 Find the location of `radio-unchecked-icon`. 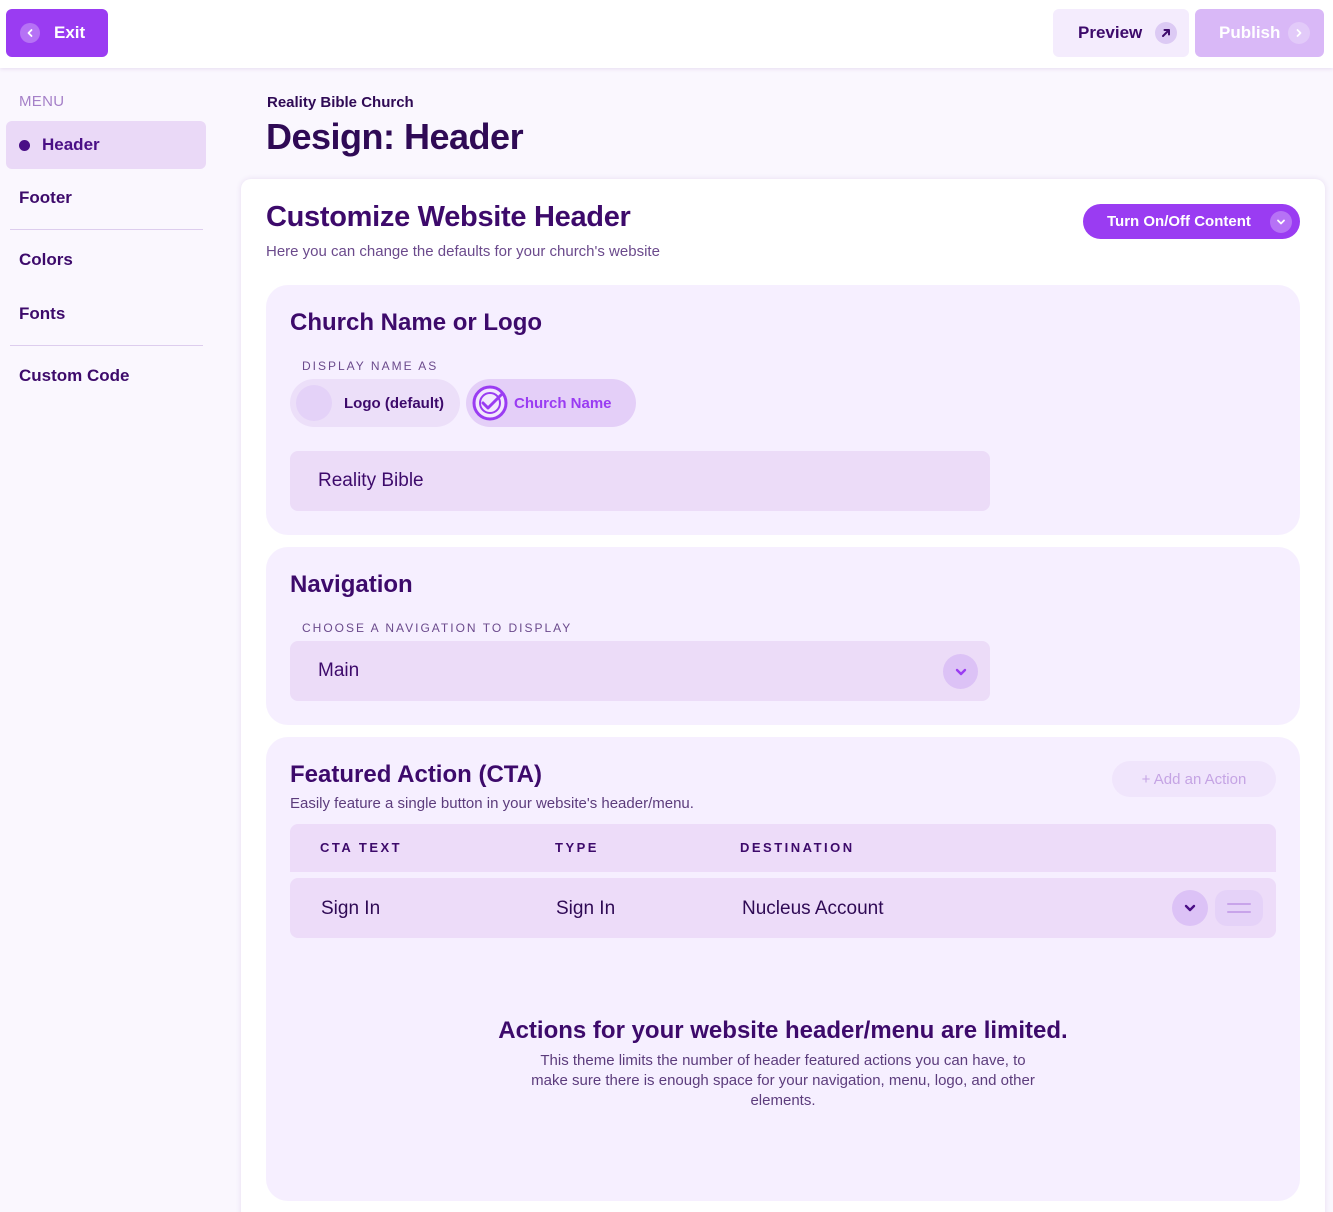

radio-unchecked-icon is located at coordinates (314, 403).